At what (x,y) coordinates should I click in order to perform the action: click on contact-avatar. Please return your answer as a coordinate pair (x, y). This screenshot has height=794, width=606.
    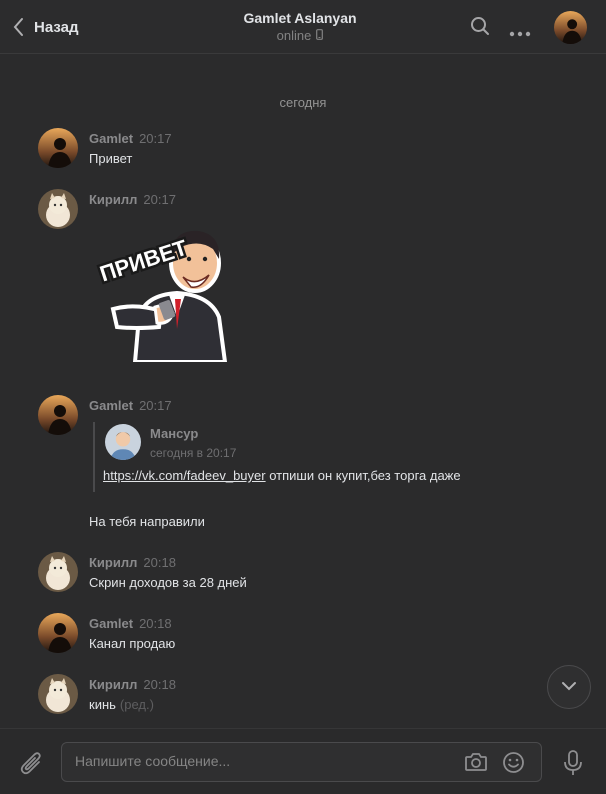
    Looking at the image, I should click on (570, 27).